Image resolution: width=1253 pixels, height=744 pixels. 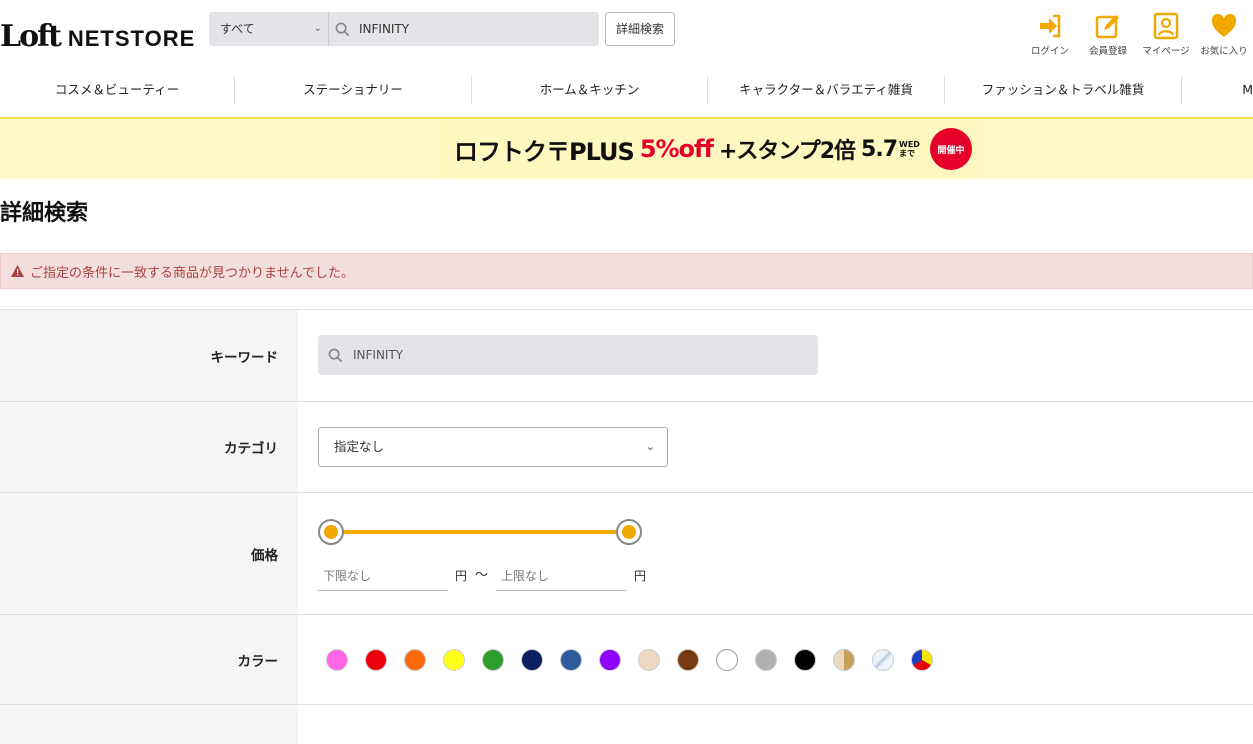 I want to click on header-icons: ログイン 会員登録 マイページ お気に入り, so click(x=1137, y=34).